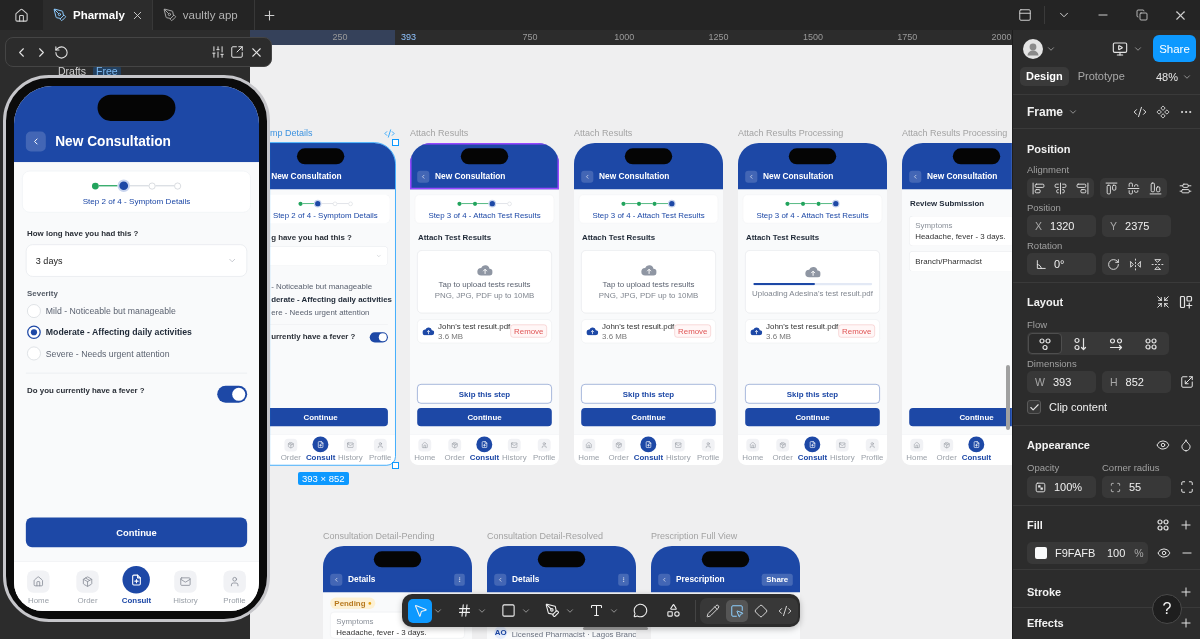 This screenshot has width=1200, height=639. What do you see at coordinates (1141, 15) in the screenshot?
I see `restore-icon` at bounding box center [1141, 15].